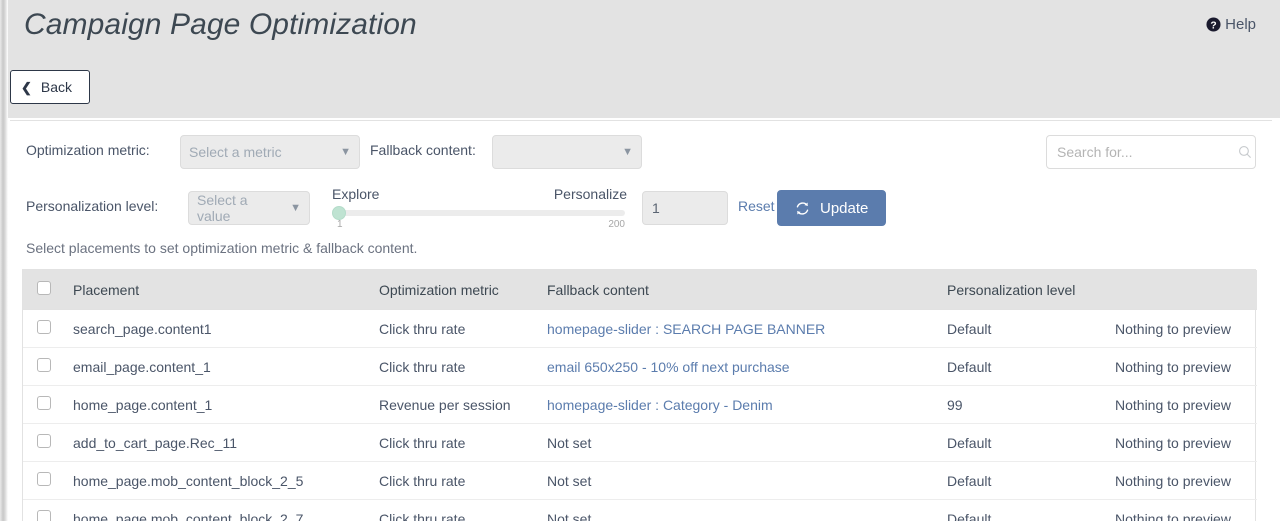 The width and height of the screenshot is (1280, 521). What do you see at coordinates (479, 205) in the screenshot?
I see `explore-personalize-slider: Explore Personalize 1 200` at bounding box center [479, 205].